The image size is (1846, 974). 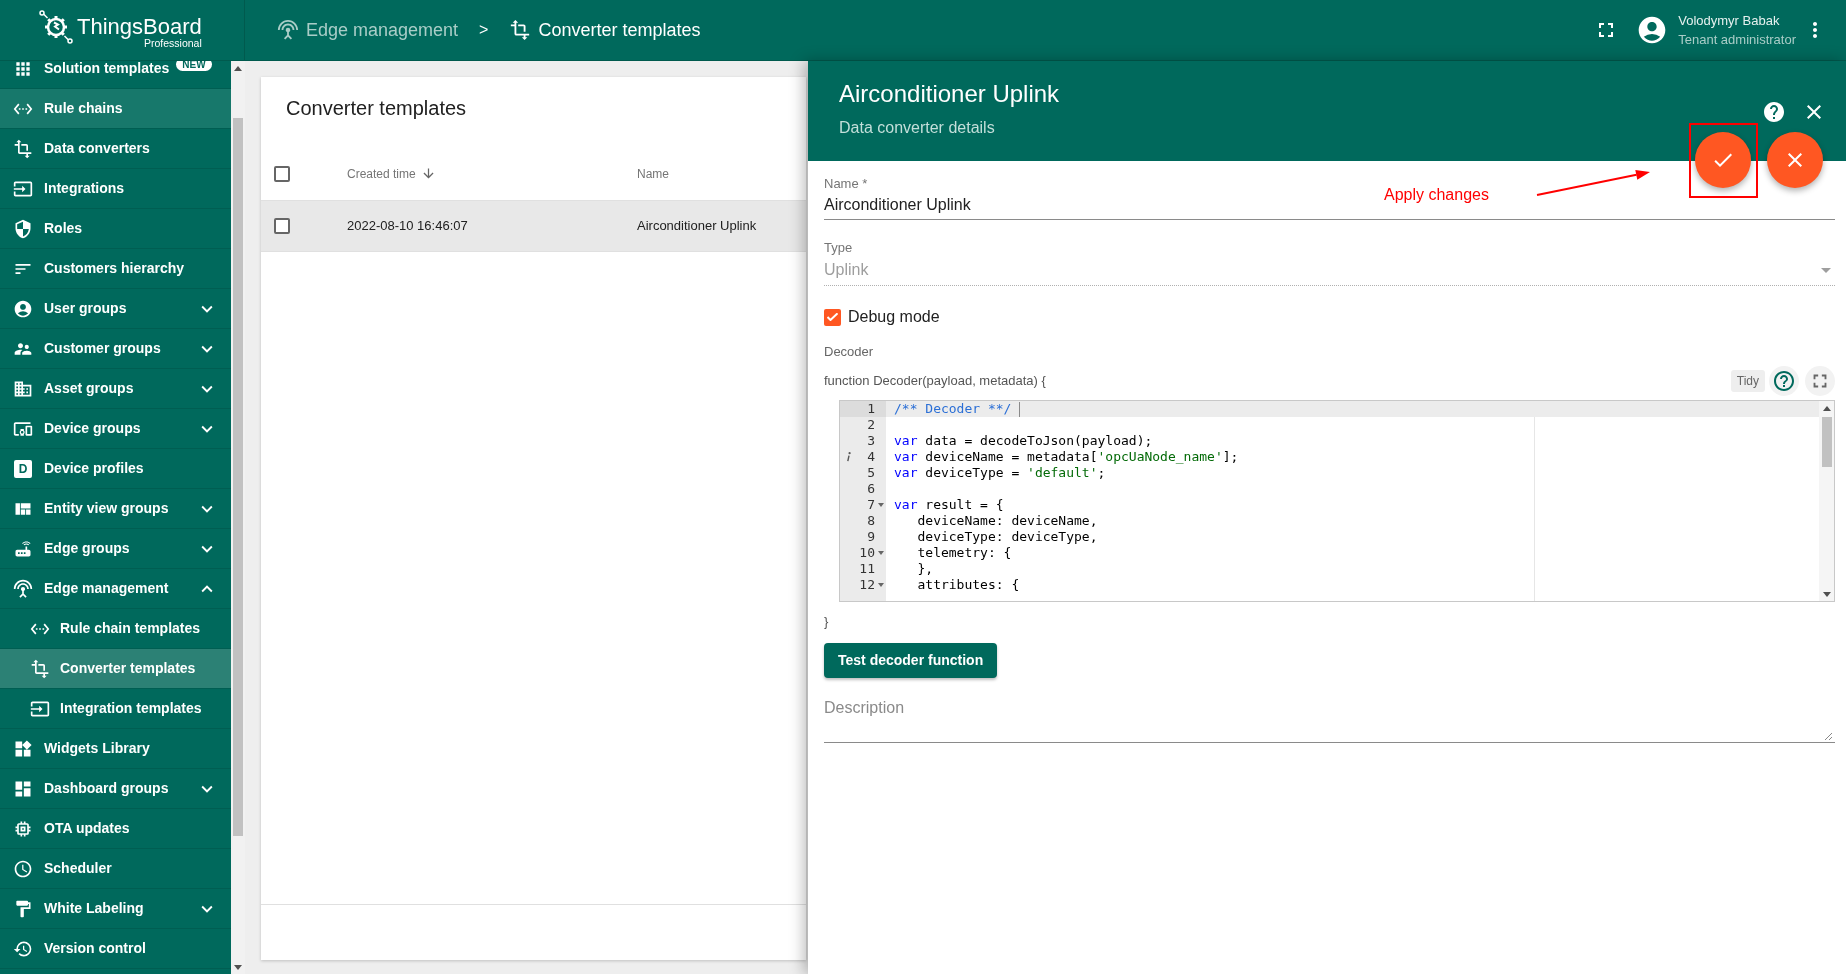 I want to click on code-line: deviceName: deviceName,, so click(x=1007, y=521).